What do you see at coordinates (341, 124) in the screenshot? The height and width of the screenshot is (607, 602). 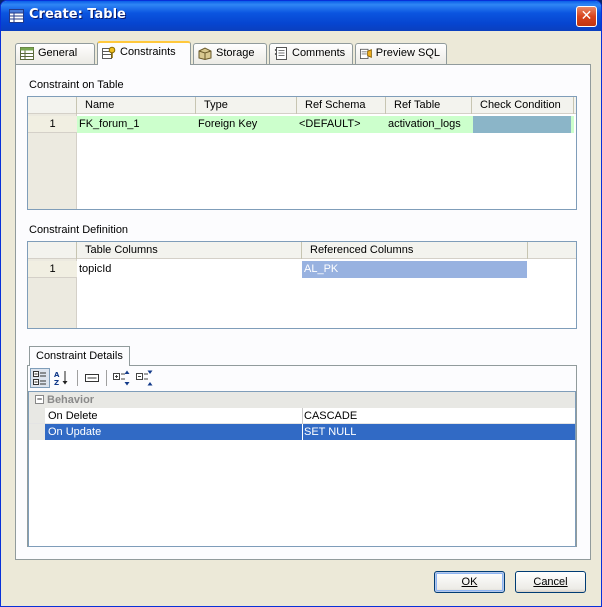 I see `cell-ref-schema: <DEFAULT>` at bounding box center [341, 124].